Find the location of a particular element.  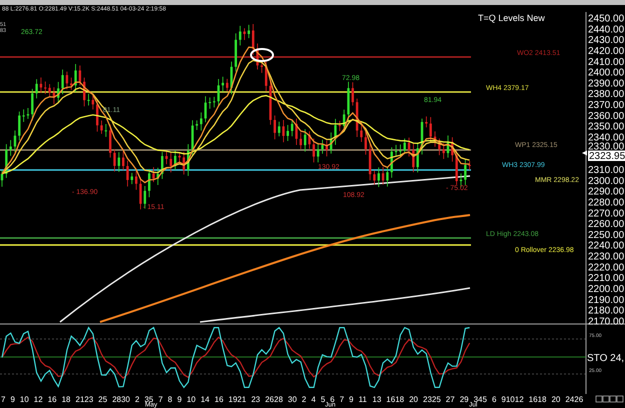

price-axis-label: 2430.00 is located at coordinates (606, 40).